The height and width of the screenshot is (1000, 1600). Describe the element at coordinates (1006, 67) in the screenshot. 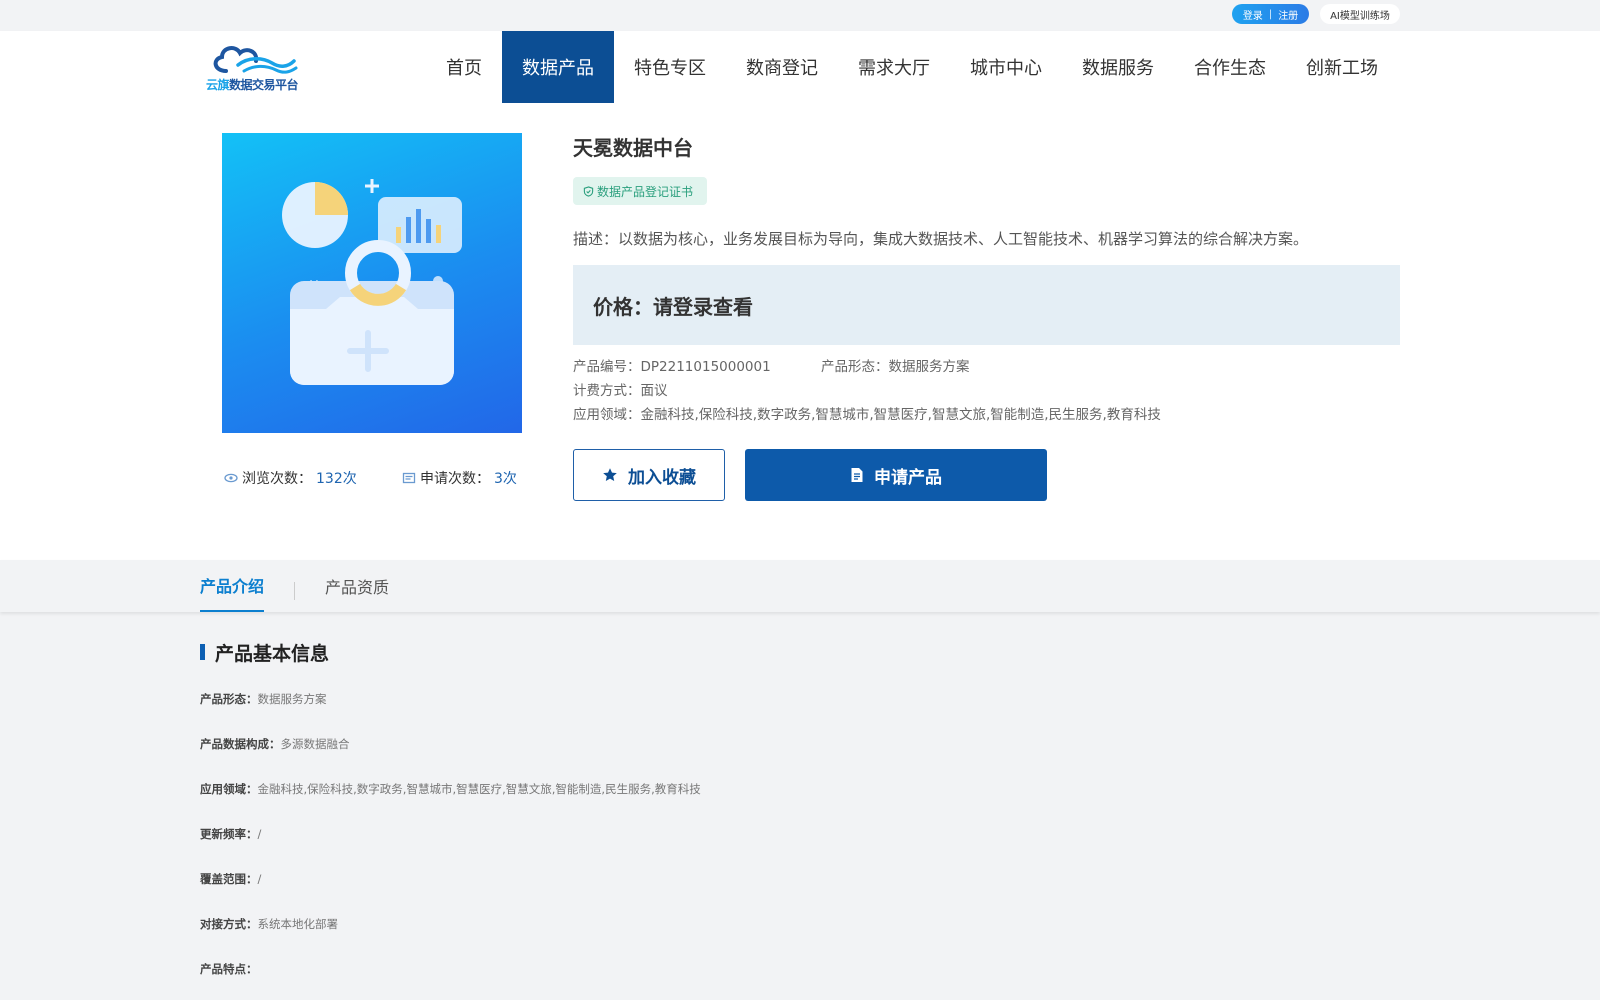

I see `nav-item-city-center: 城市中心` at that location.